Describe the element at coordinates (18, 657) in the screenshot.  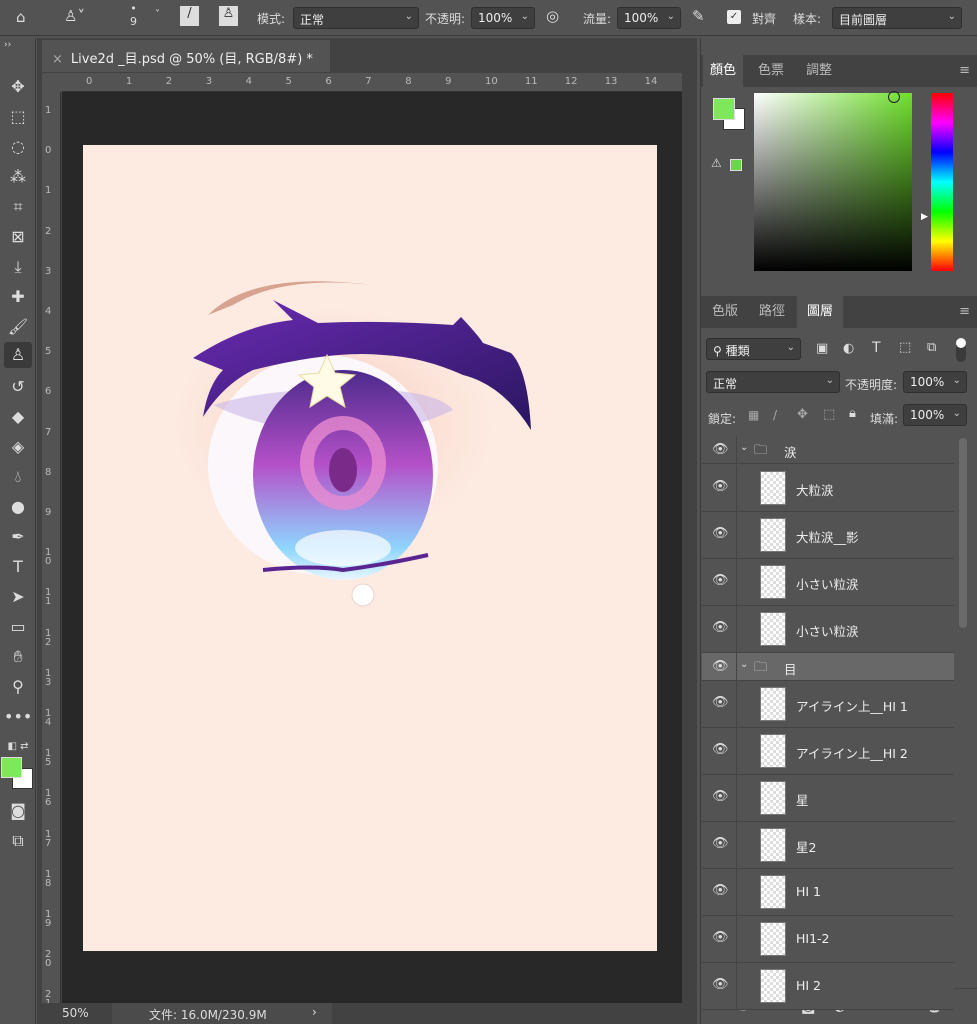
I see `hand-tool-icon: ✋︎` at that location.